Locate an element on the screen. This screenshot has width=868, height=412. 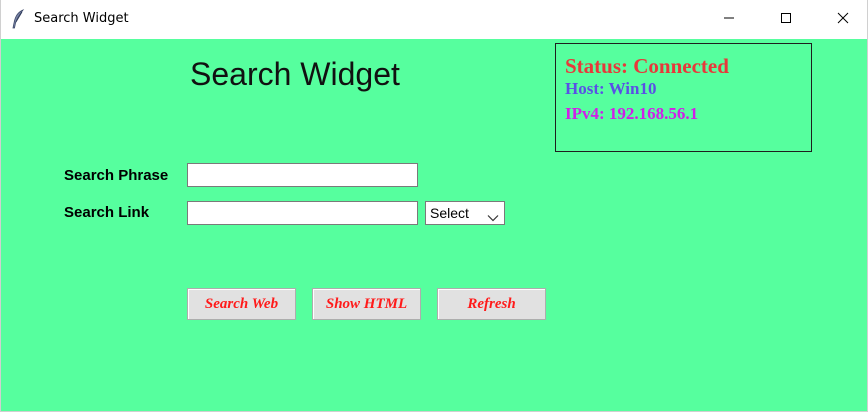
maximize-icon is located at coordinates (786, 20).